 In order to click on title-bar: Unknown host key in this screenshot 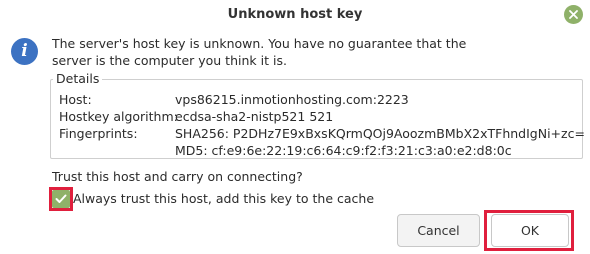, I will do `click(295, 15)`.